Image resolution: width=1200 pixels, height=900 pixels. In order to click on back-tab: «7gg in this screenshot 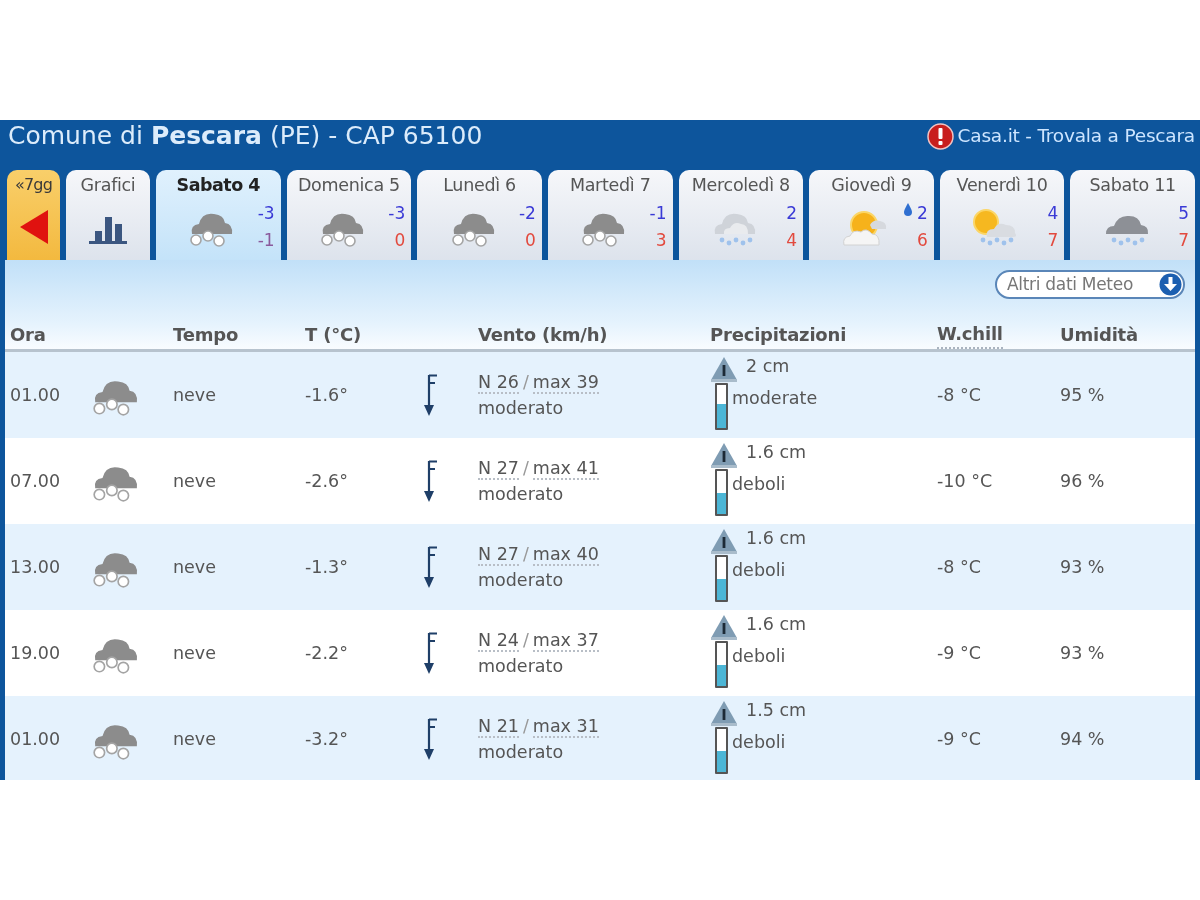, I will do `click(33, 215)`.